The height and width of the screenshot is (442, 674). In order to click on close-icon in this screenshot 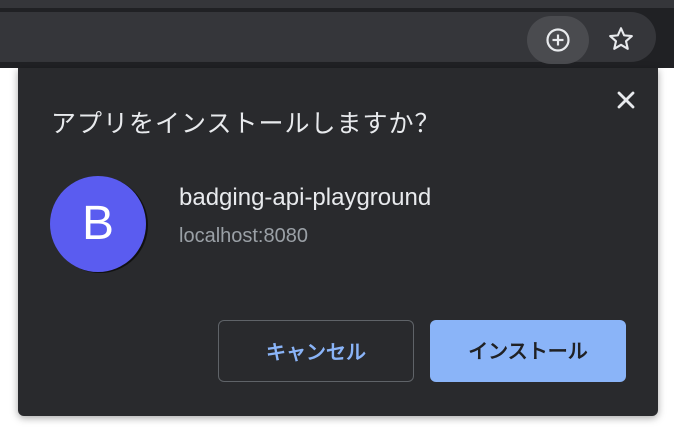, I will do `click(626, 100)`.